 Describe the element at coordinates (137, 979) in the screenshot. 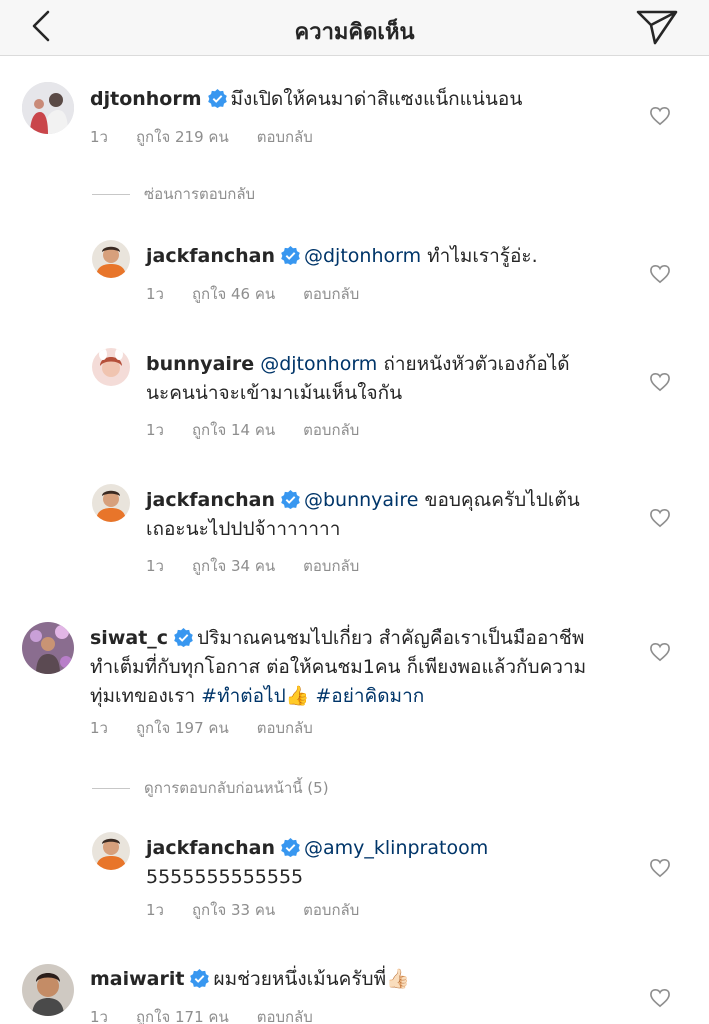

I see `username: maiwarit` at that location.